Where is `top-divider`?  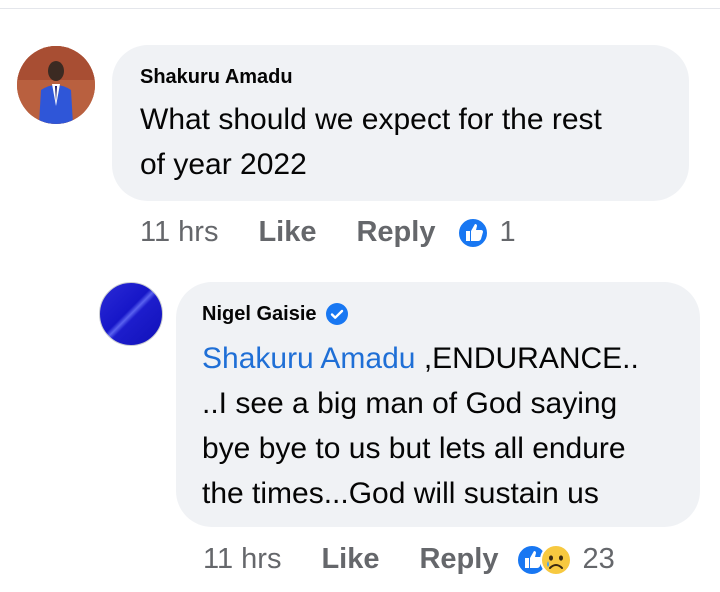
top-divider is located at coordinates (360, 8).